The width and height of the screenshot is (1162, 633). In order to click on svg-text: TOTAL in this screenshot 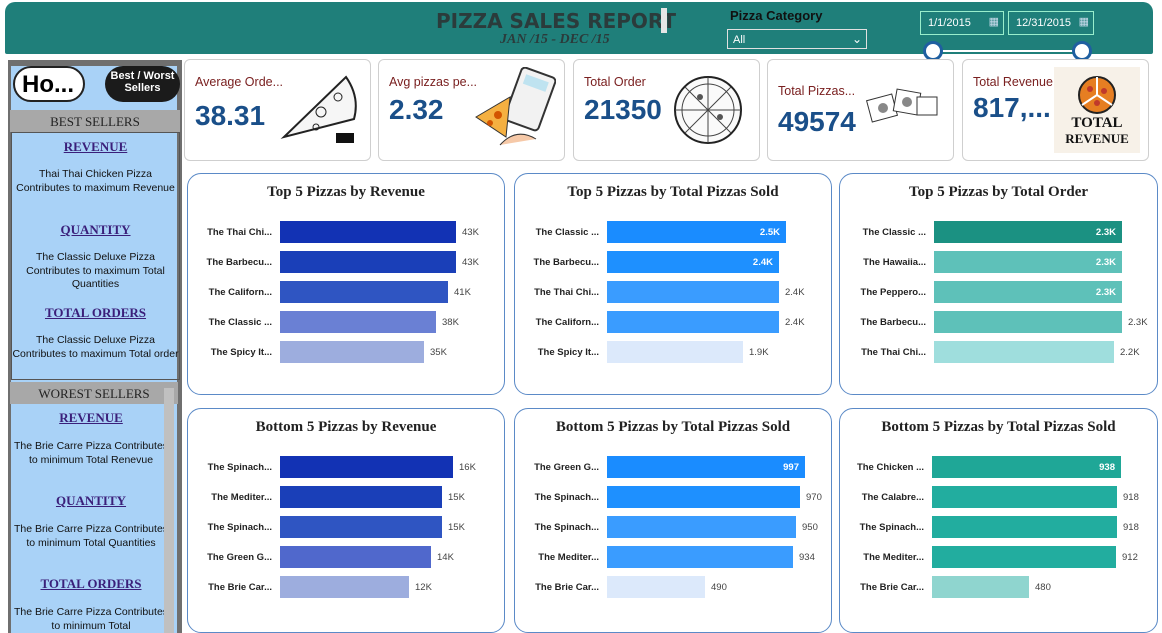, I will do `click(1096, 123)`.